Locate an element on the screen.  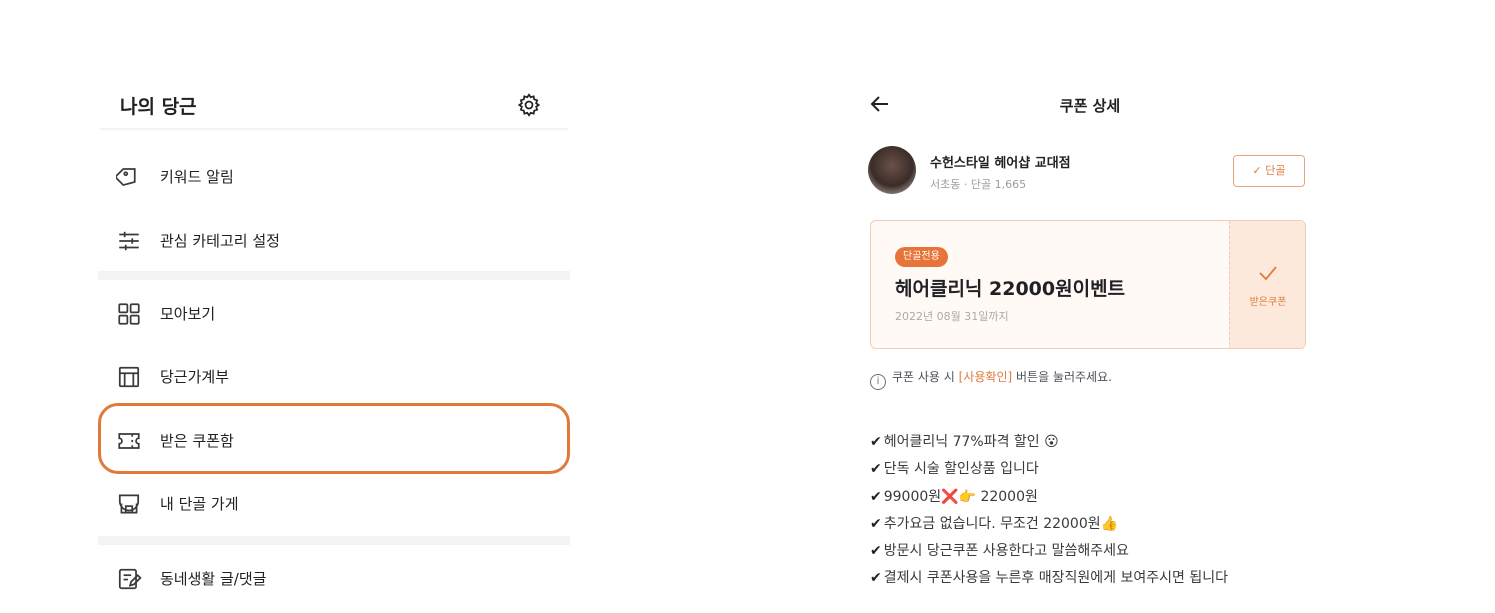
menu-label: 키워드 알림 is located at coordinates (197, 177).